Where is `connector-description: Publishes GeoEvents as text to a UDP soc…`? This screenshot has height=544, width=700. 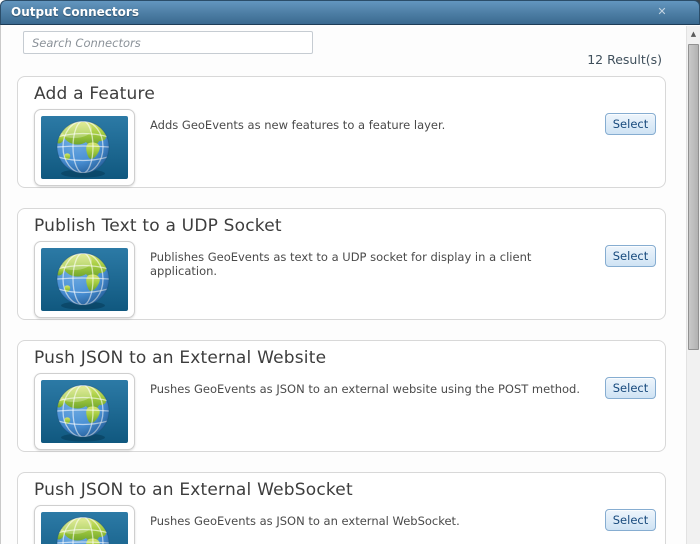 connector-description: Publishes GeoEvents as text to a UDP soc… is located at coordinates (341, 264).